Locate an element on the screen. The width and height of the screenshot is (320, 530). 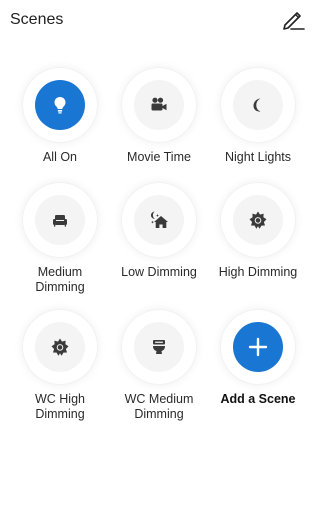
header: Scenes is located at coordinates (159, 22).